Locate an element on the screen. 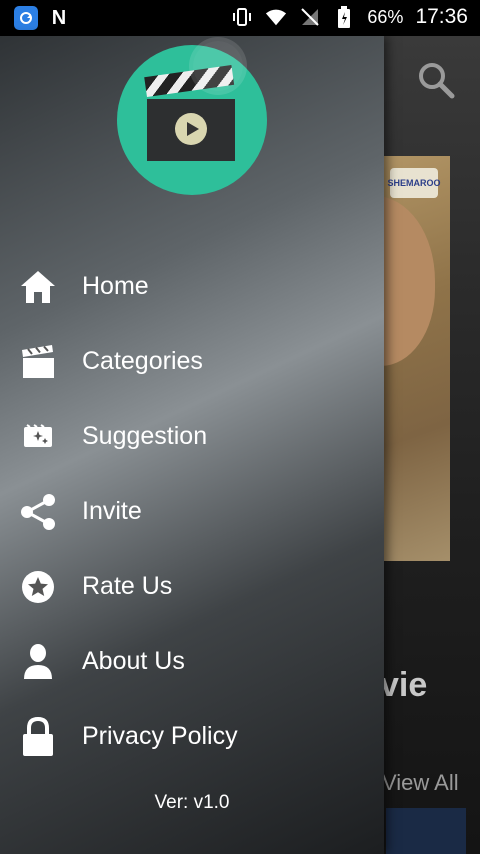 The width and height of the screenshot is (480, 854). view-all-link: View All is located at coordinates (420, 783).